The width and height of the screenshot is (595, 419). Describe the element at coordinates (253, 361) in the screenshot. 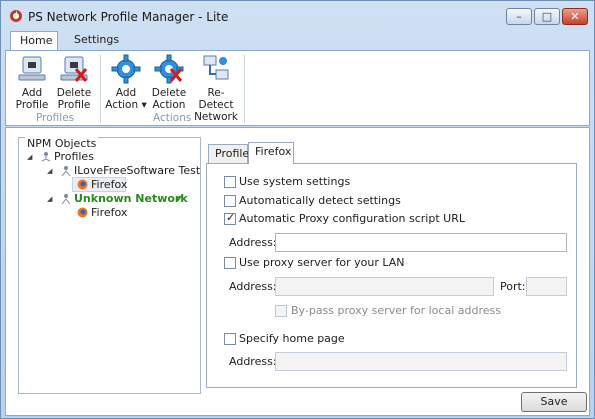

I see `home-address-label: Address:` at that location.